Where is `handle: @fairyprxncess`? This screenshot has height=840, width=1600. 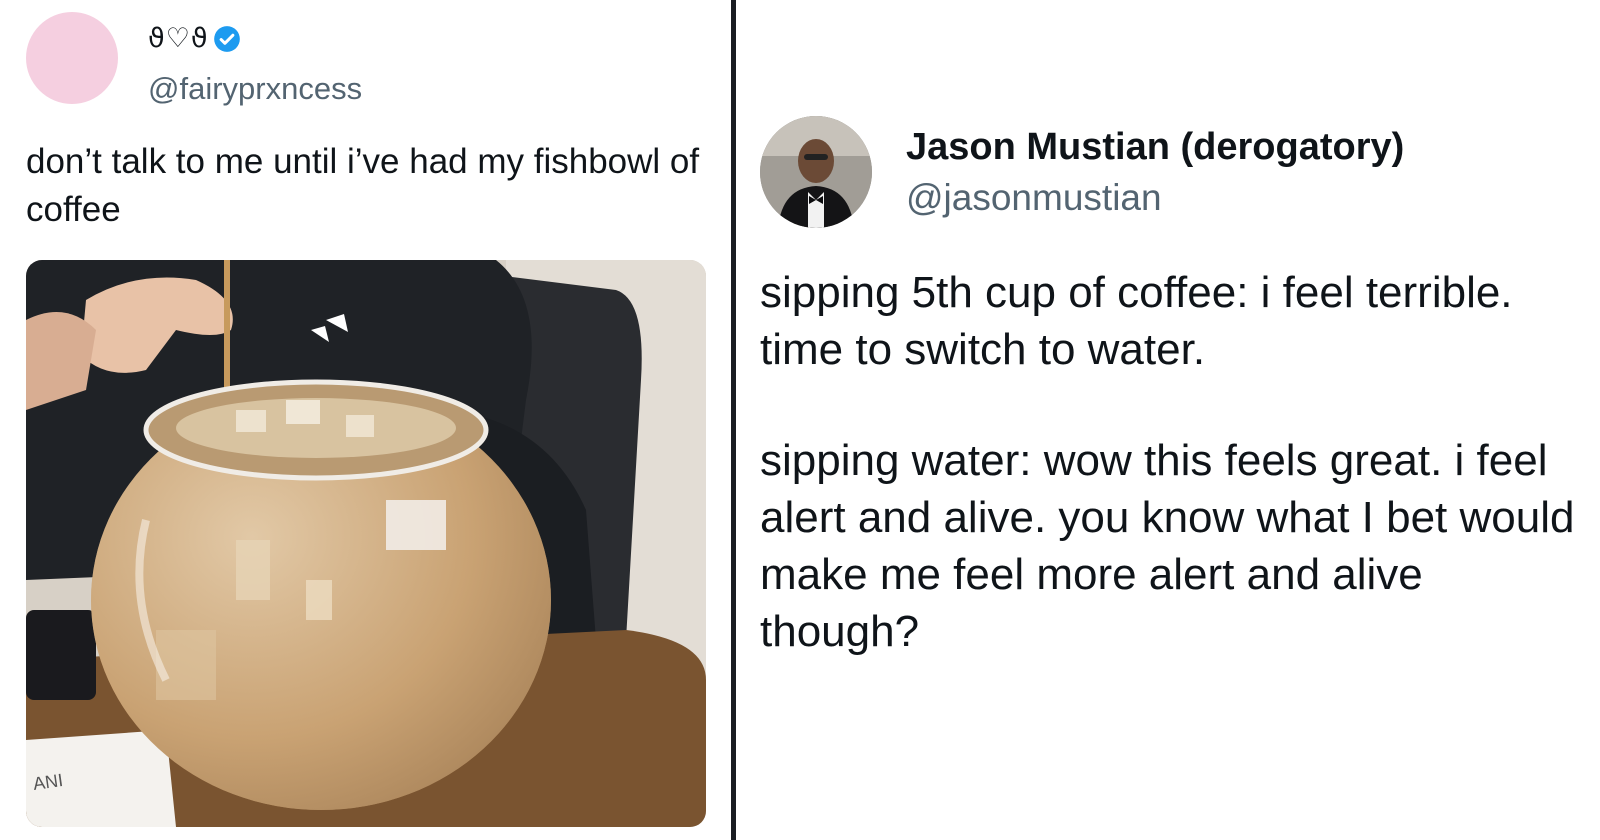 handle: @fairyprxncess is located at coordinates (255, 89).